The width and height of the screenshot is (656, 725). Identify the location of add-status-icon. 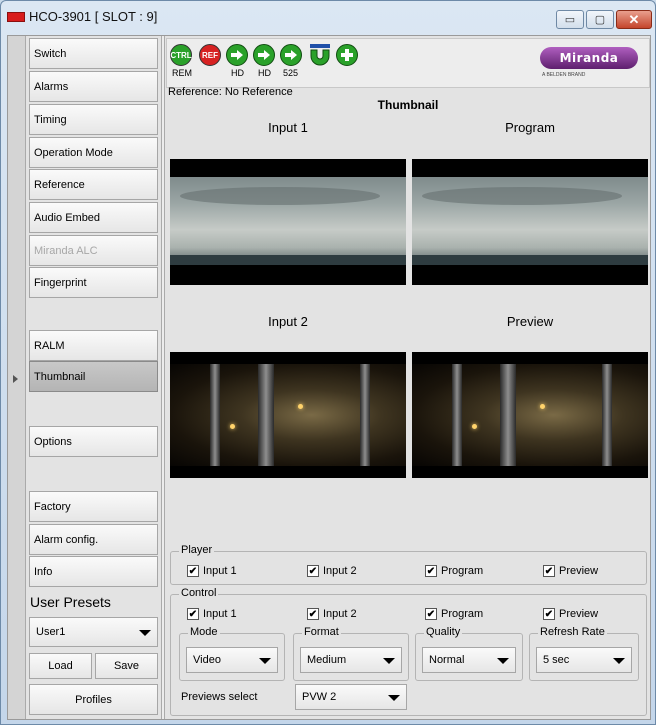
(347, 55).